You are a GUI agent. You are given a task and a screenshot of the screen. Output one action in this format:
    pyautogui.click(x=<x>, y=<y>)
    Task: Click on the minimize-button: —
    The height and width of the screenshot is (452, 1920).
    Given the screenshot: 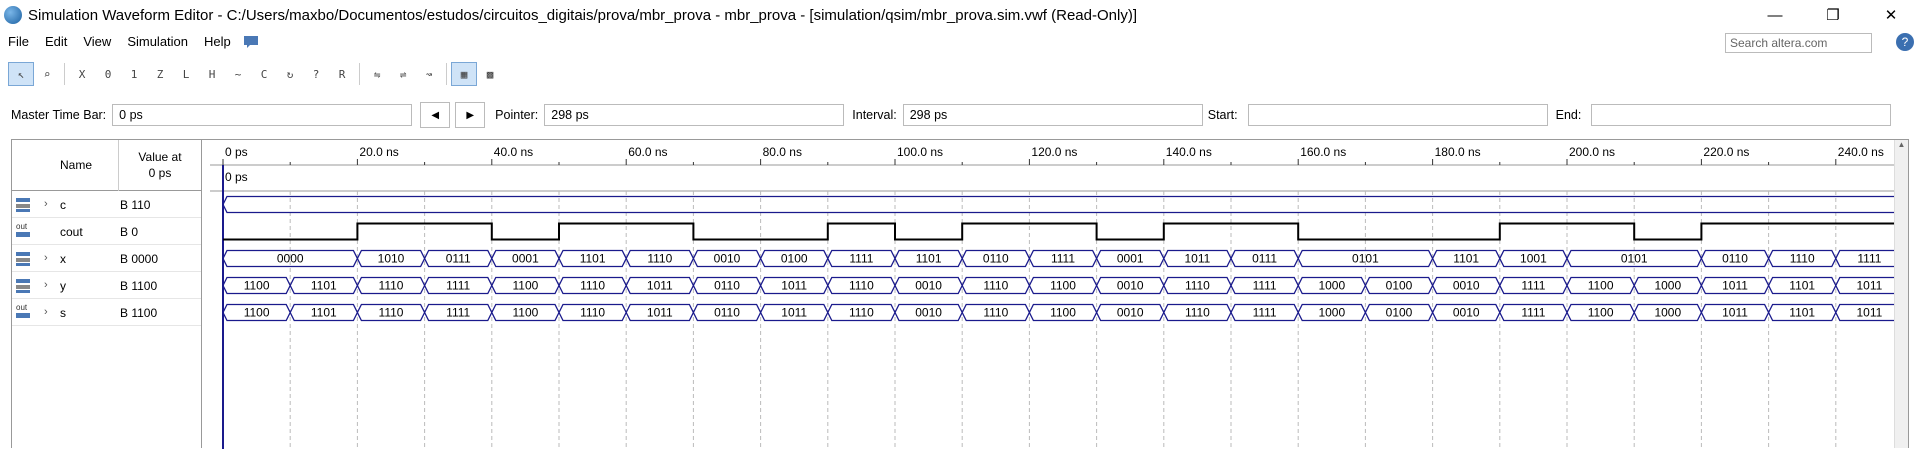 What is the action you would take?
    pyautogui.click(x=1775, y=15)
    